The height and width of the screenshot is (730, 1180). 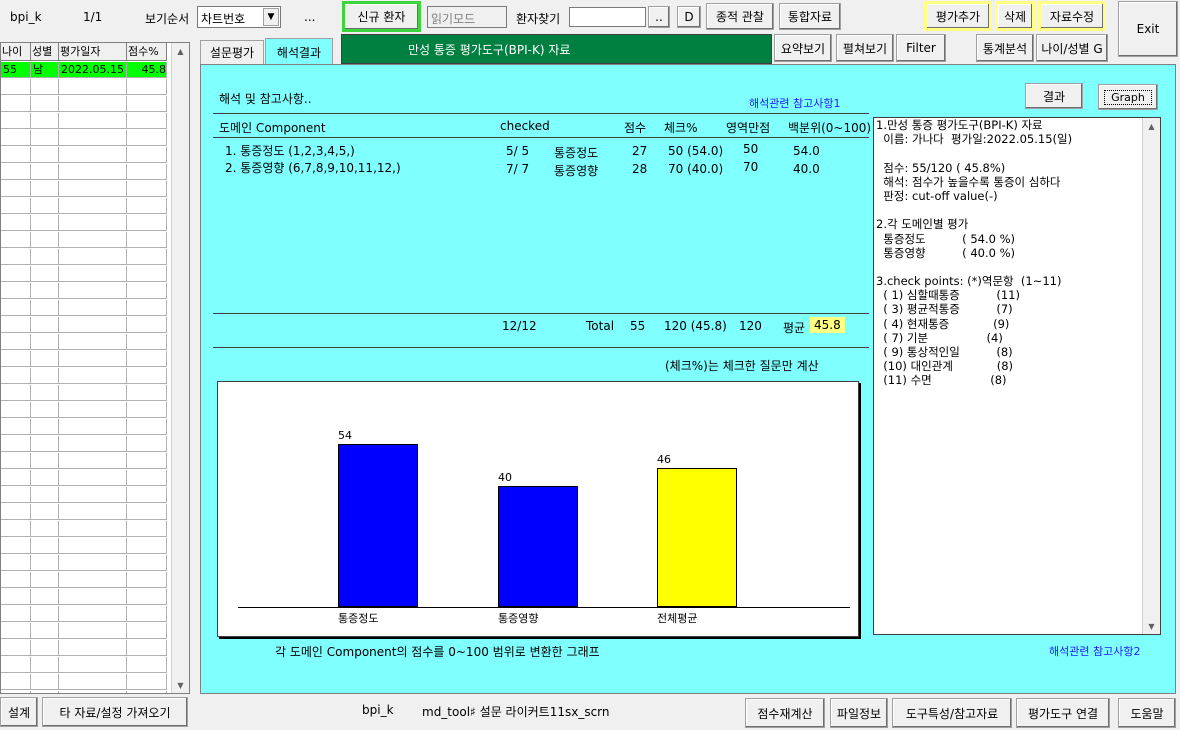 I want to click on filter-button: Filter, so click(x=921, y=48).